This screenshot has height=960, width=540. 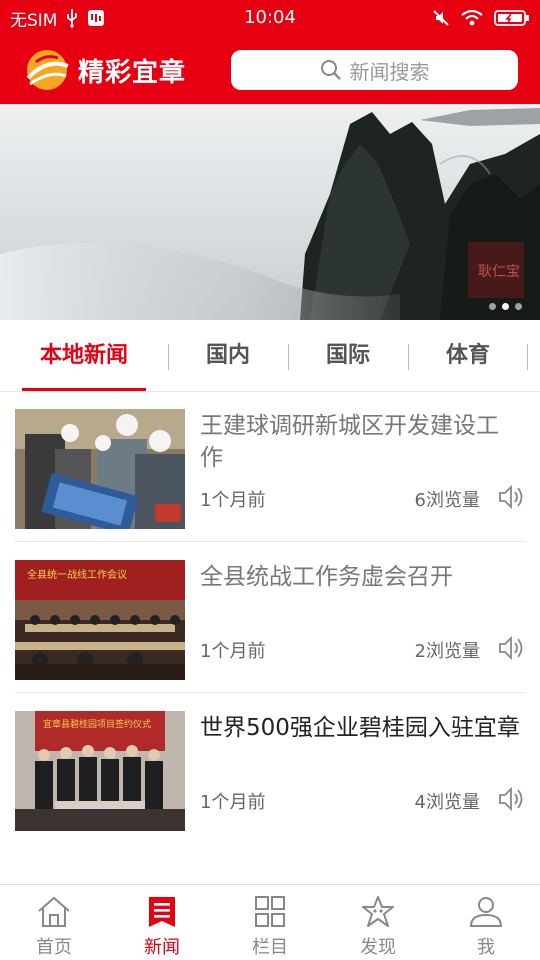 What do you see at coordinates (54, 911) in the screenshot?
I see `home-icon` at bounding box center [54, 911].